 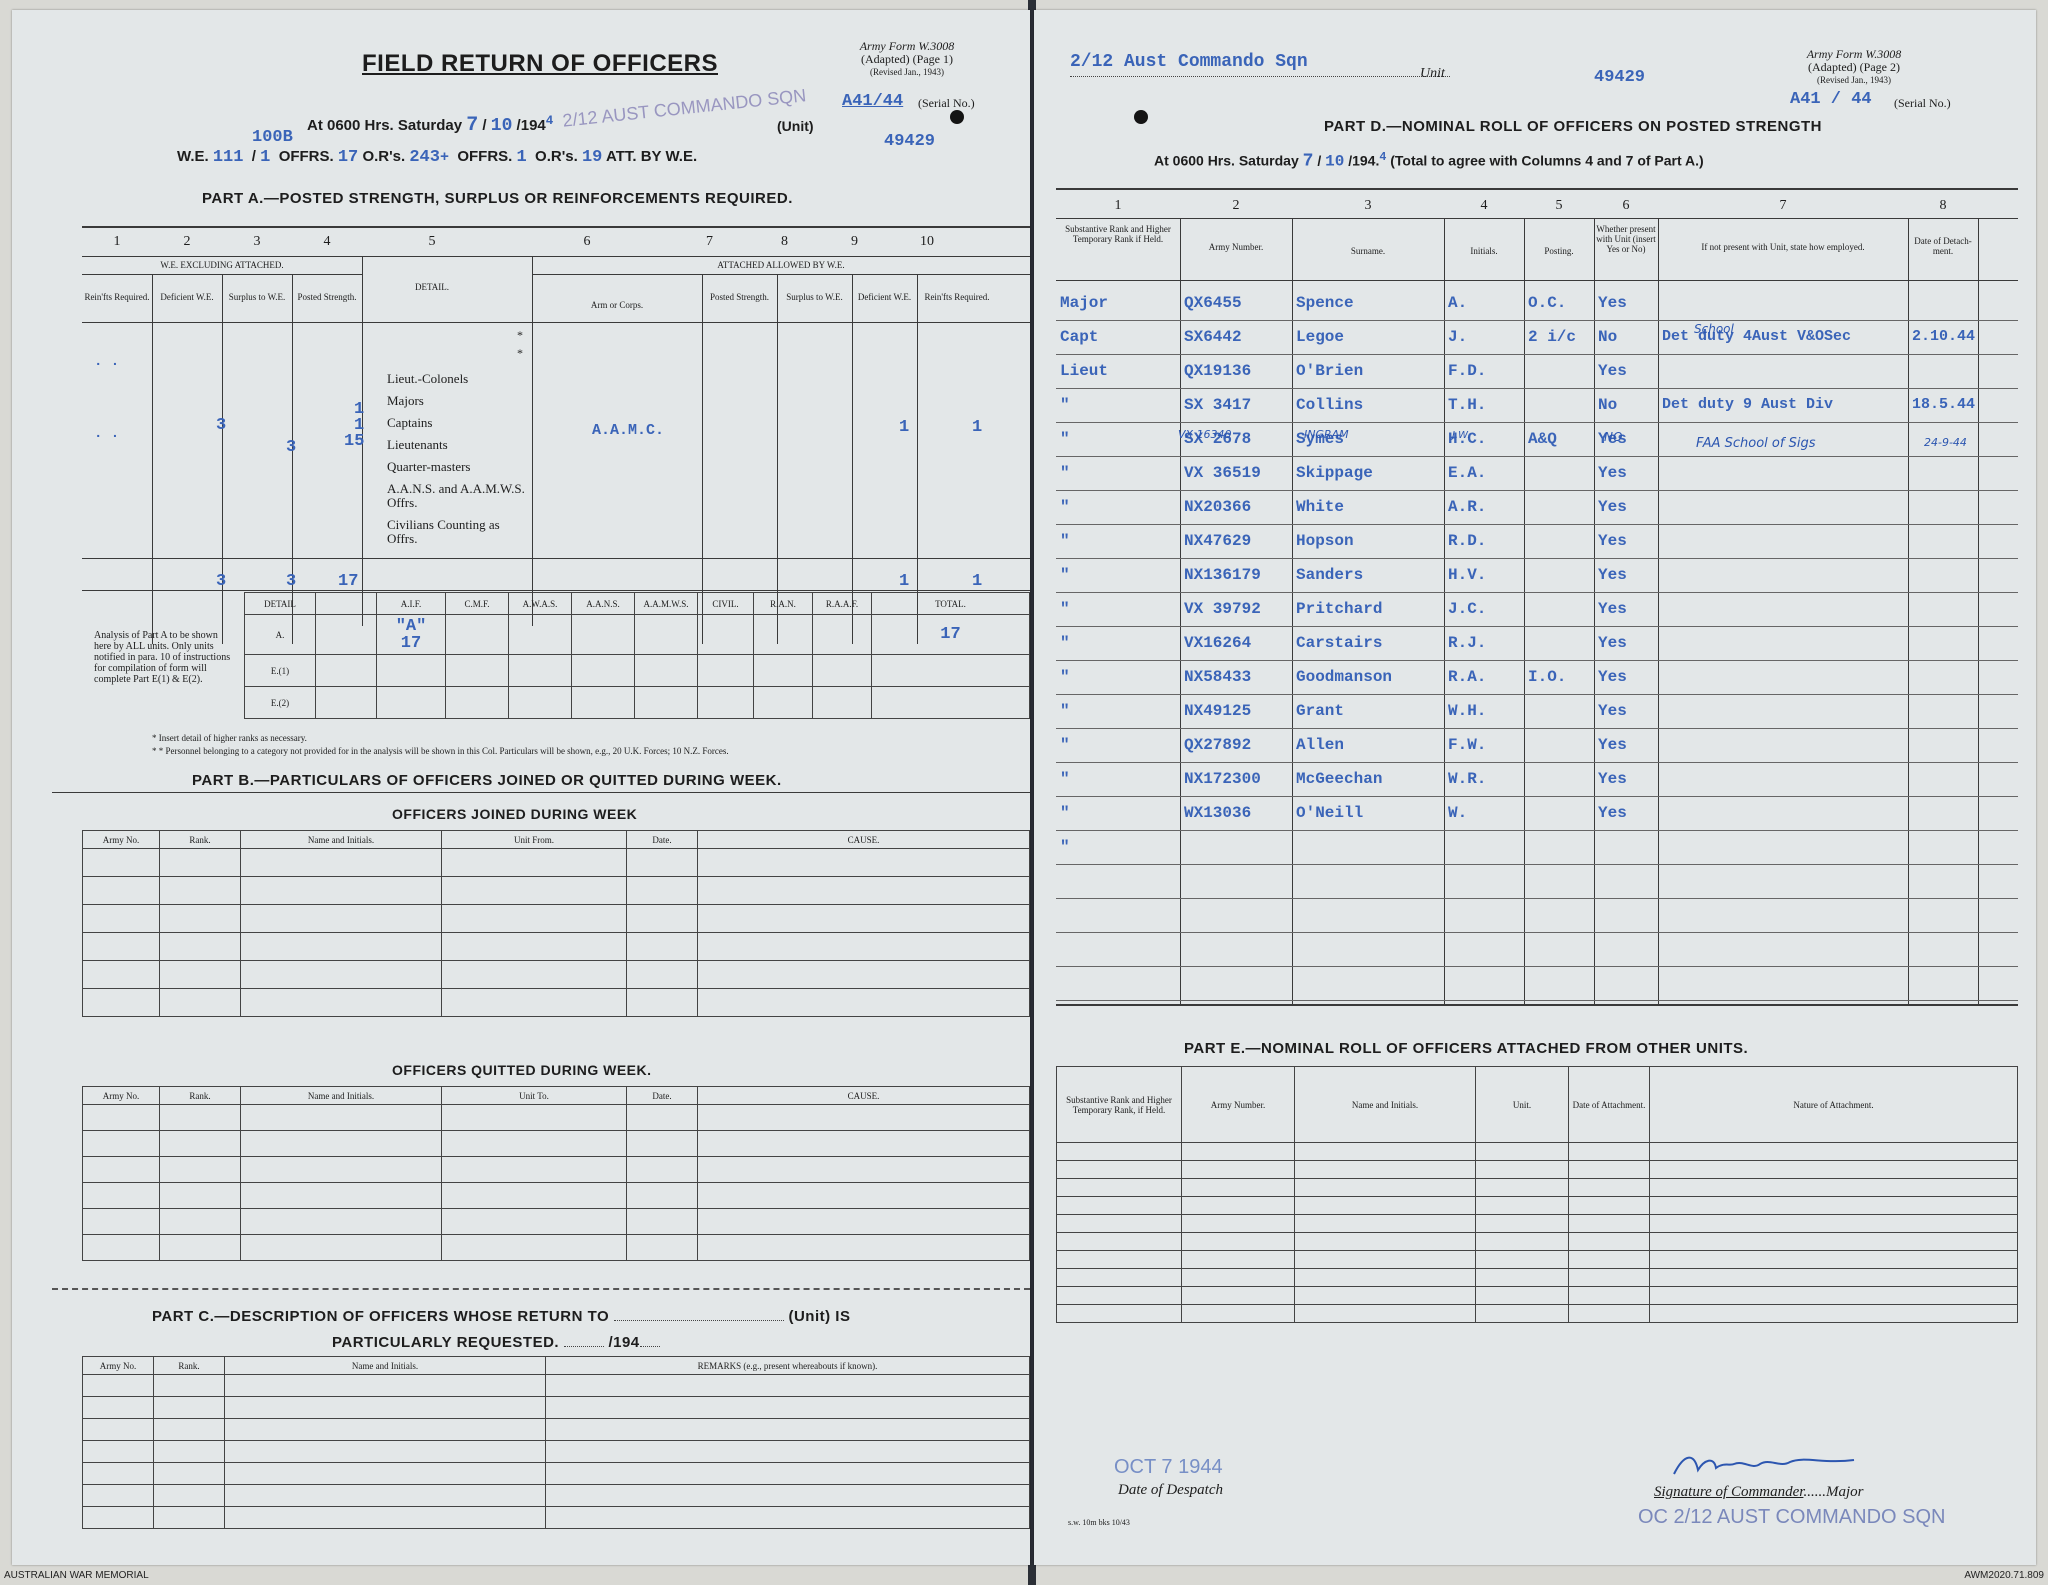 I want to click on officer-post: O.C., so click(x=1547, y=303).